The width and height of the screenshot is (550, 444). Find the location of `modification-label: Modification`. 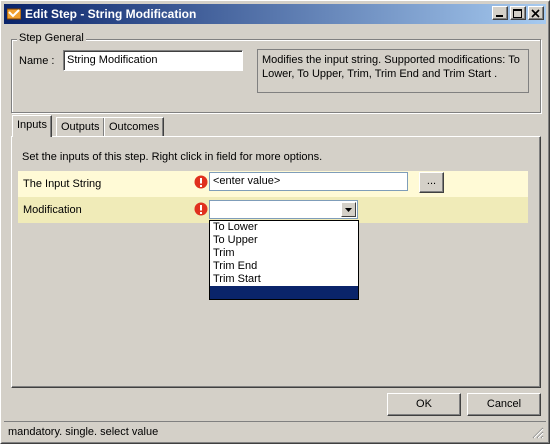

modification-label: Modification is located at coordinates (52, 210).